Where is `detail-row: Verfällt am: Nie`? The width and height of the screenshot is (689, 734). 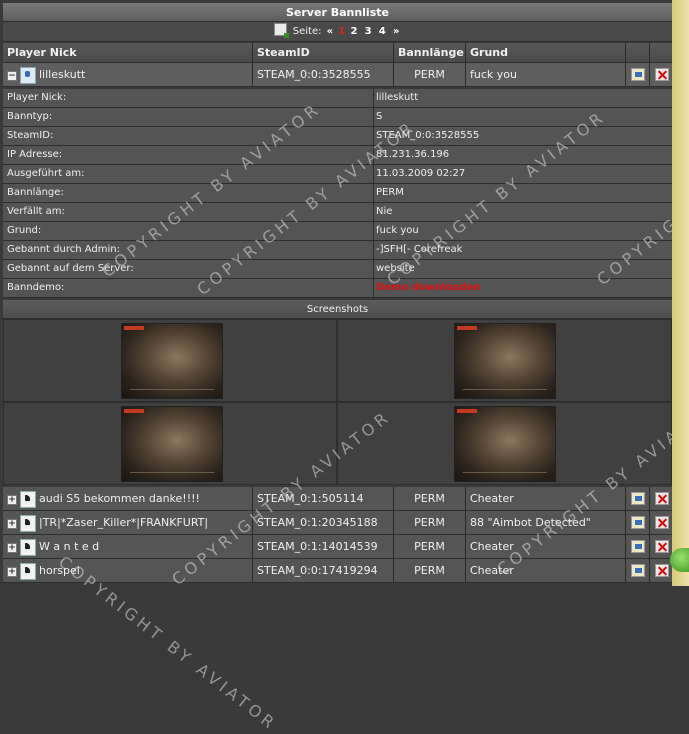
detail-row: Verfällt am: Nie is located at coordinates (337, 212).